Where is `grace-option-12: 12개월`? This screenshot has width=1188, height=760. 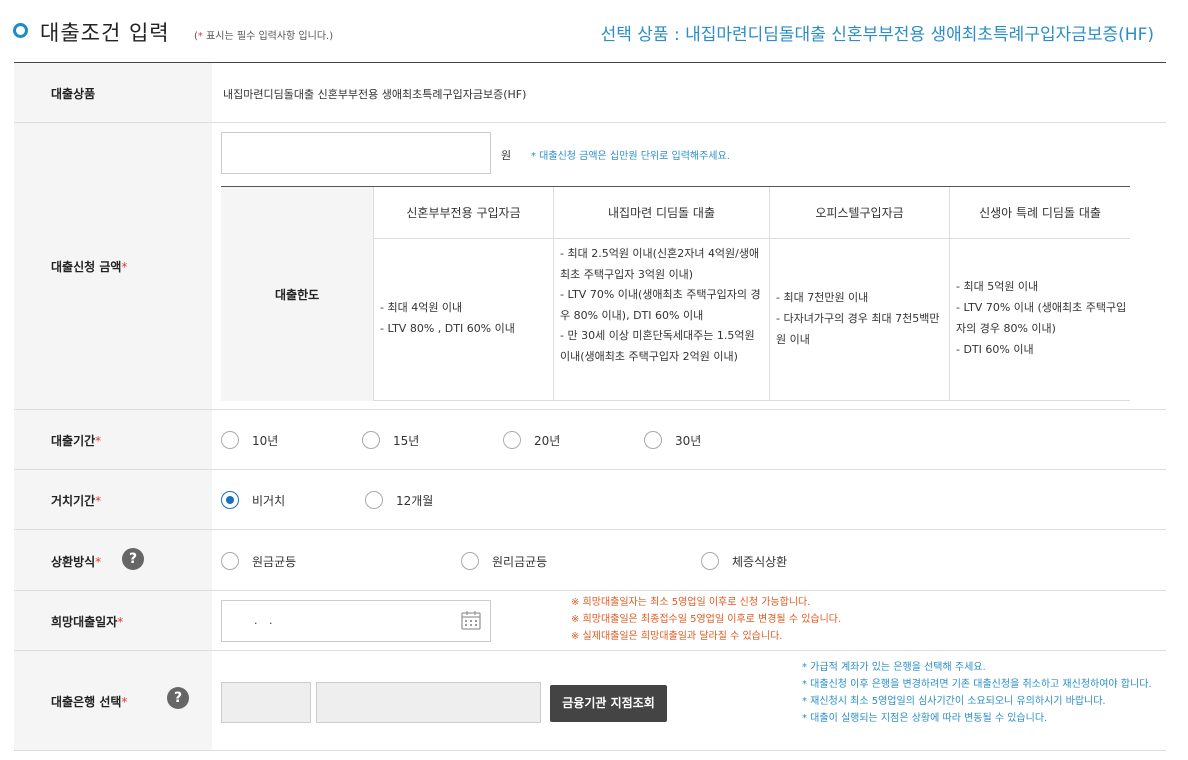
grace-option-12: 12개월 is located at coordinates (399, 500).